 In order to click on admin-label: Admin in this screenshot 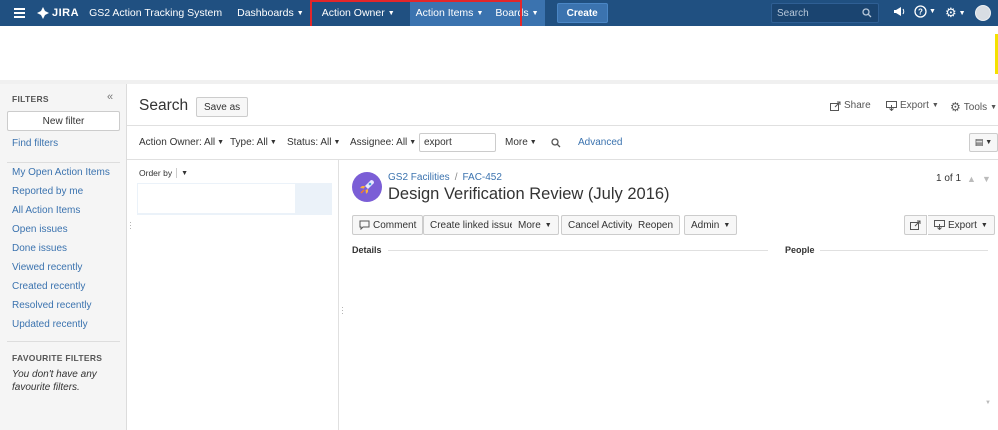, I will do `click(705, 225)`.